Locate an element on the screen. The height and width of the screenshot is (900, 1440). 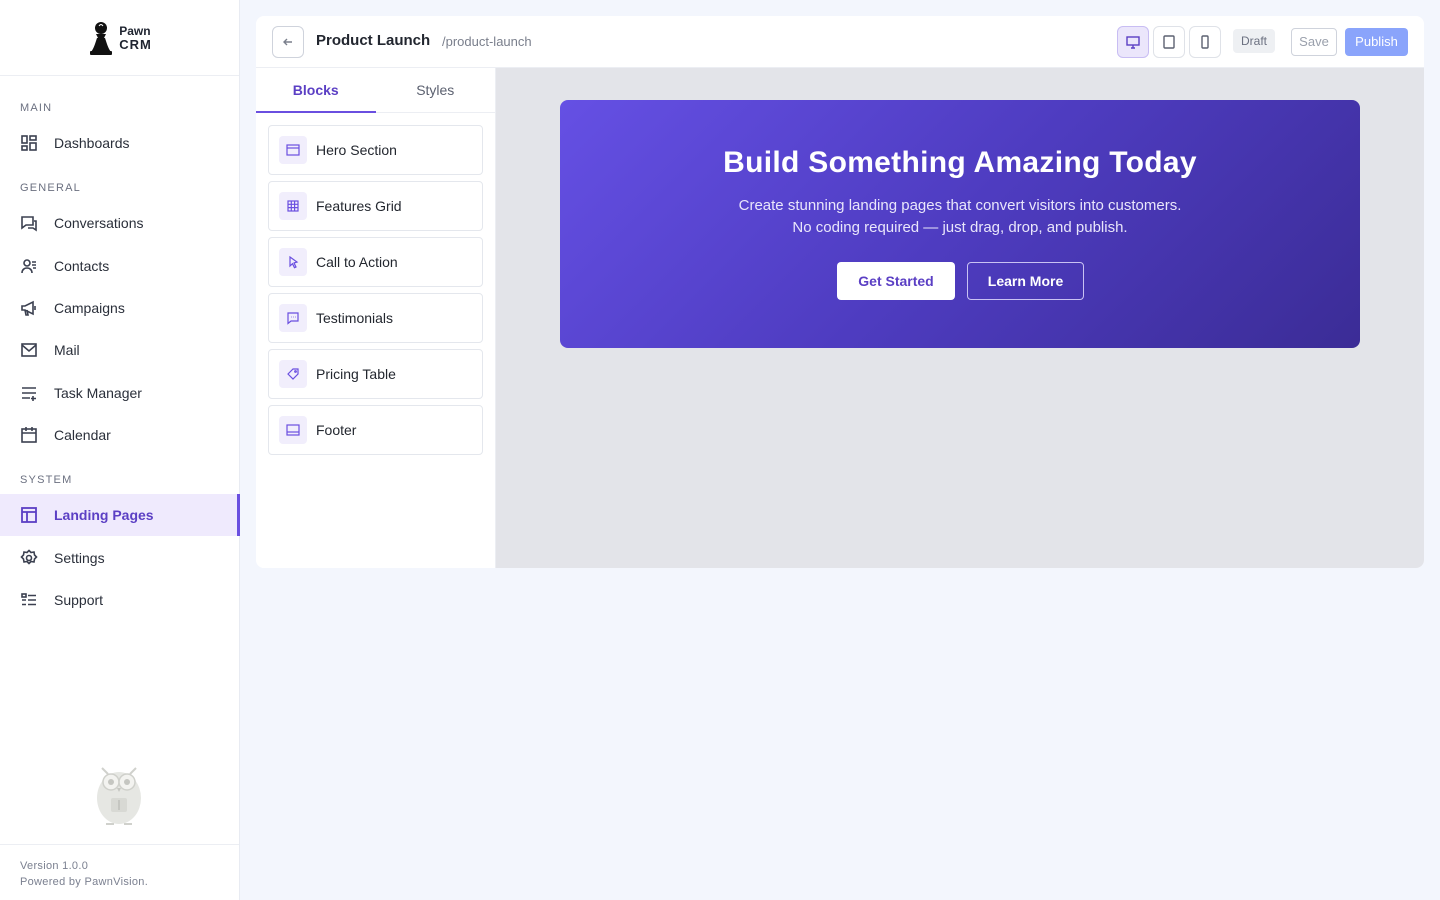
block-label: Pricing Table is located at coordinates (356, 374).